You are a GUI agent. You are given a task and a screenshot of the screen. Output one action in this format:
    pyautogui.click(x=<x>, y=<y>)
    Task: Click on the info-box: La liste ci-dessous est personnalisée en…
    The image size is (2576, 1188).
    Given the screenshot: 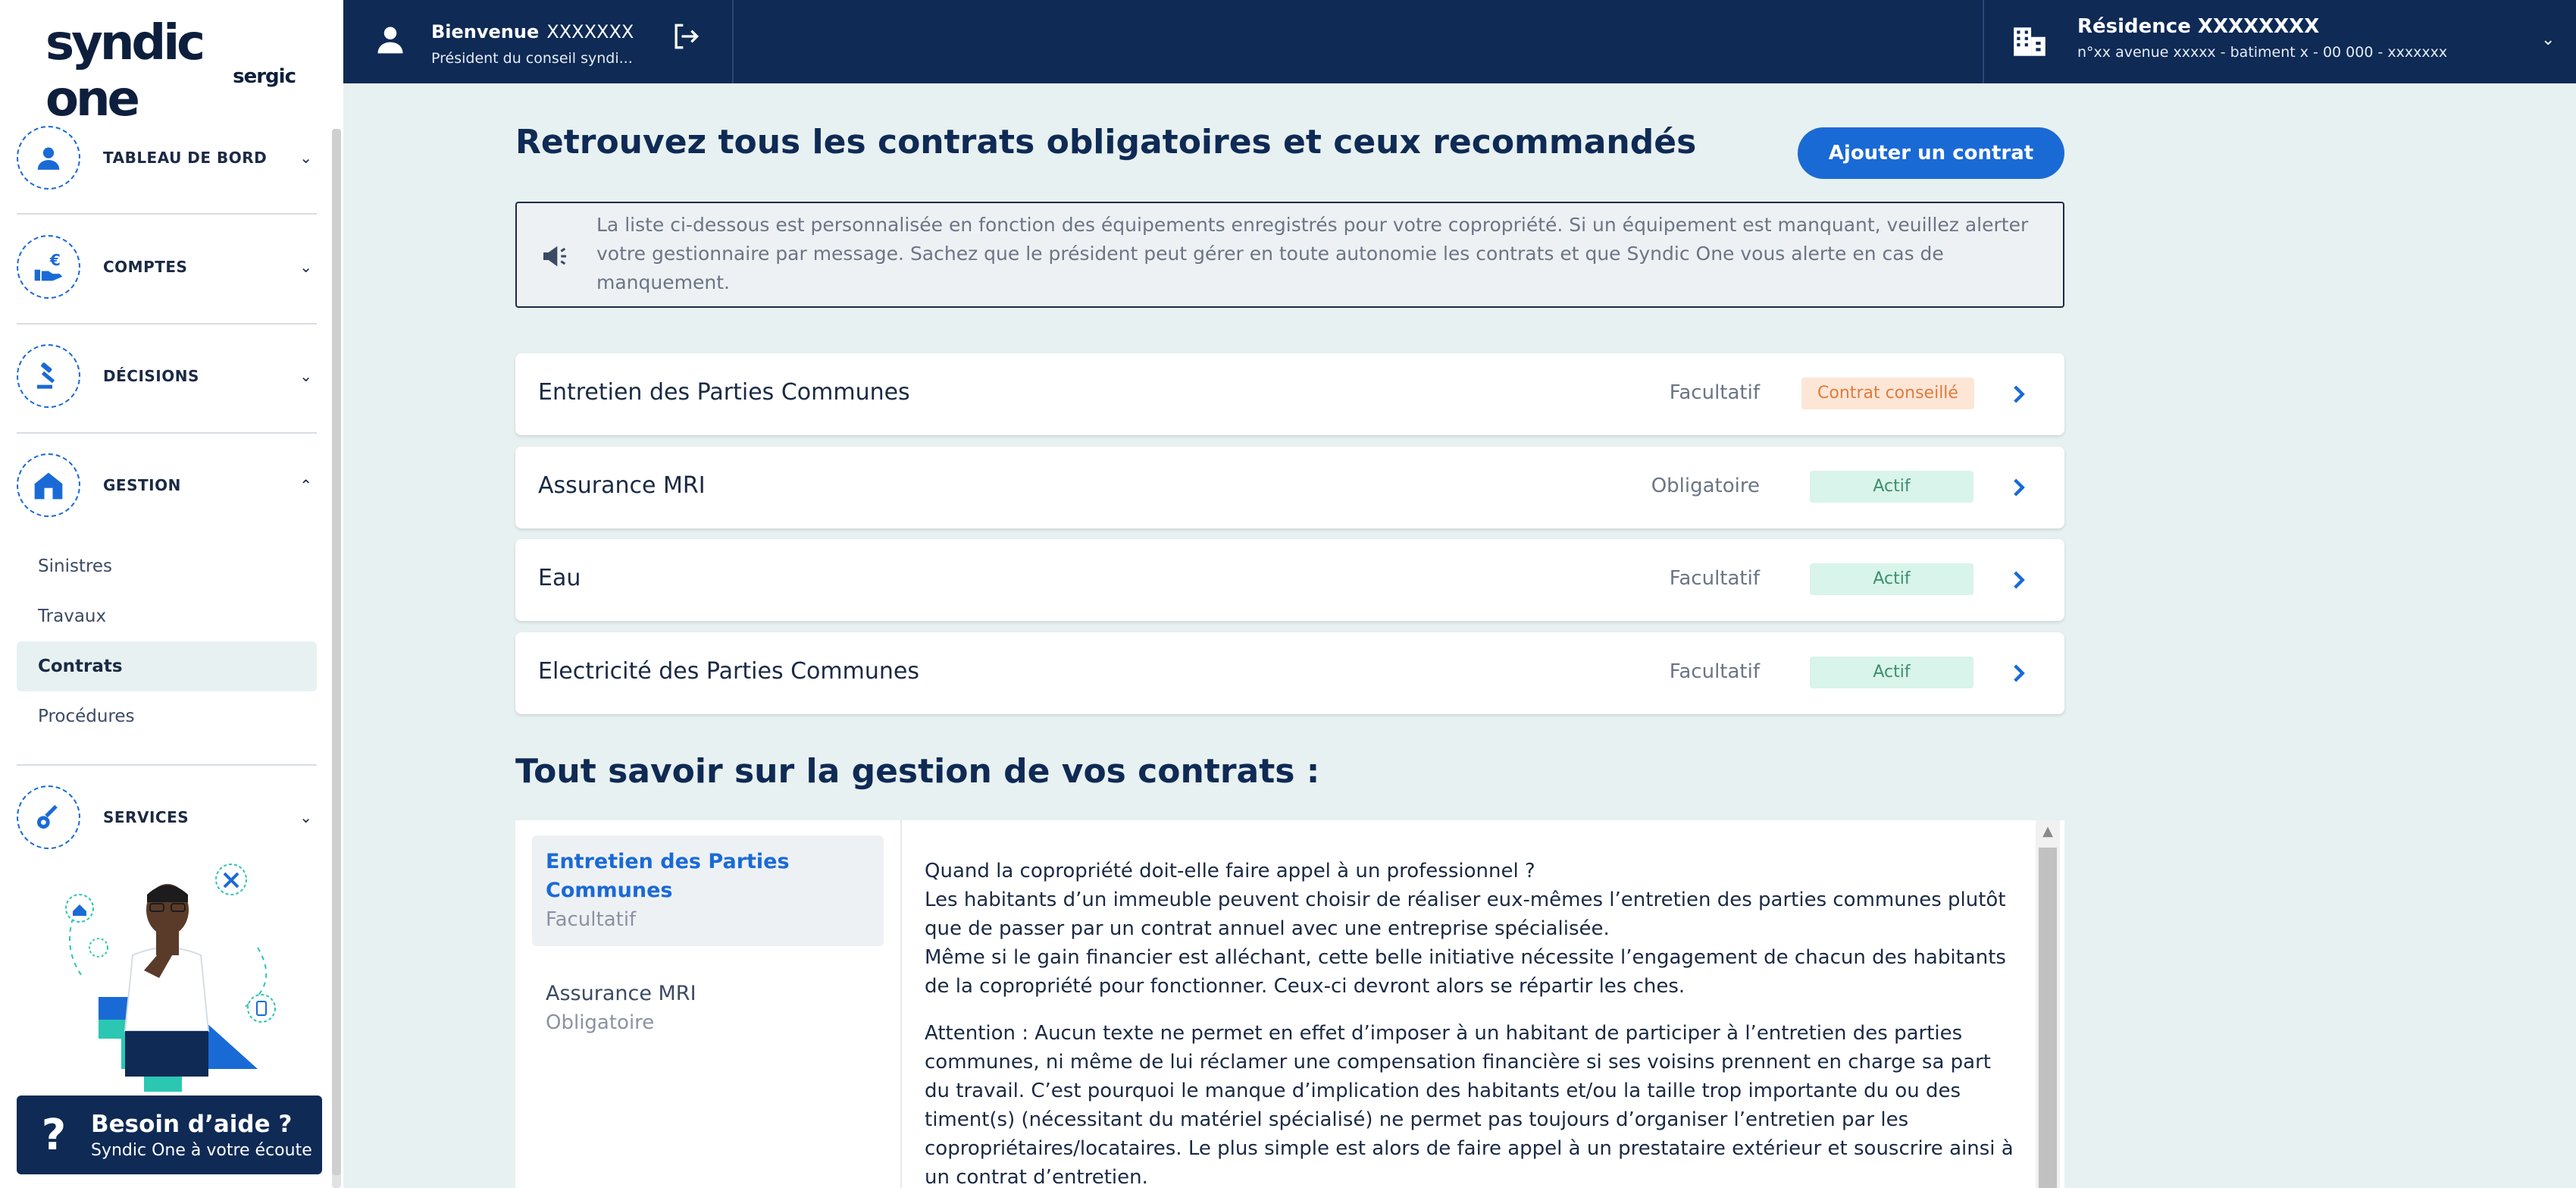 What is the action you would take?
    pyautogui.click(x=1289, y=255)
    